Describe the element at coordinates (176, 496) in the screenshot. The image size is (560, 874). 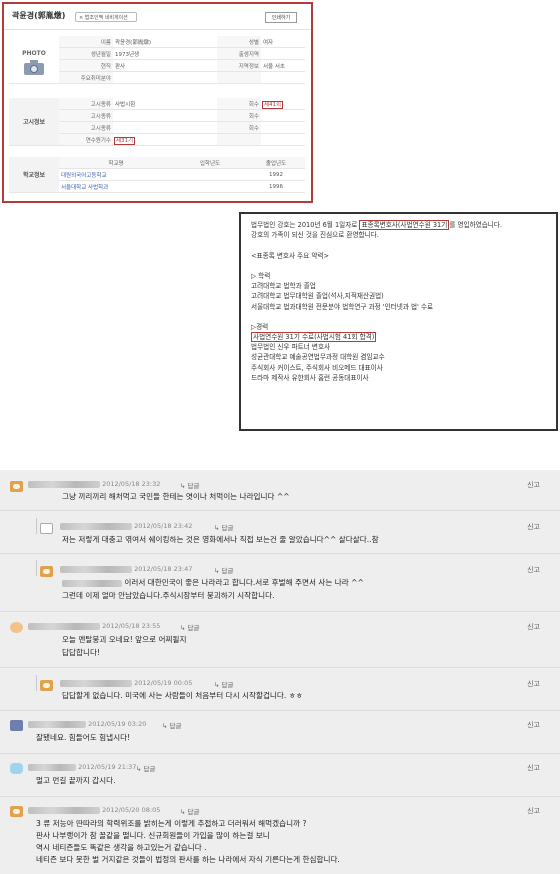
I see `comment-text: 그냥 끼리끼리 해처먹고 국민들 한테는 엿이나 처먹이는 나라입니다 ^^` at that location.